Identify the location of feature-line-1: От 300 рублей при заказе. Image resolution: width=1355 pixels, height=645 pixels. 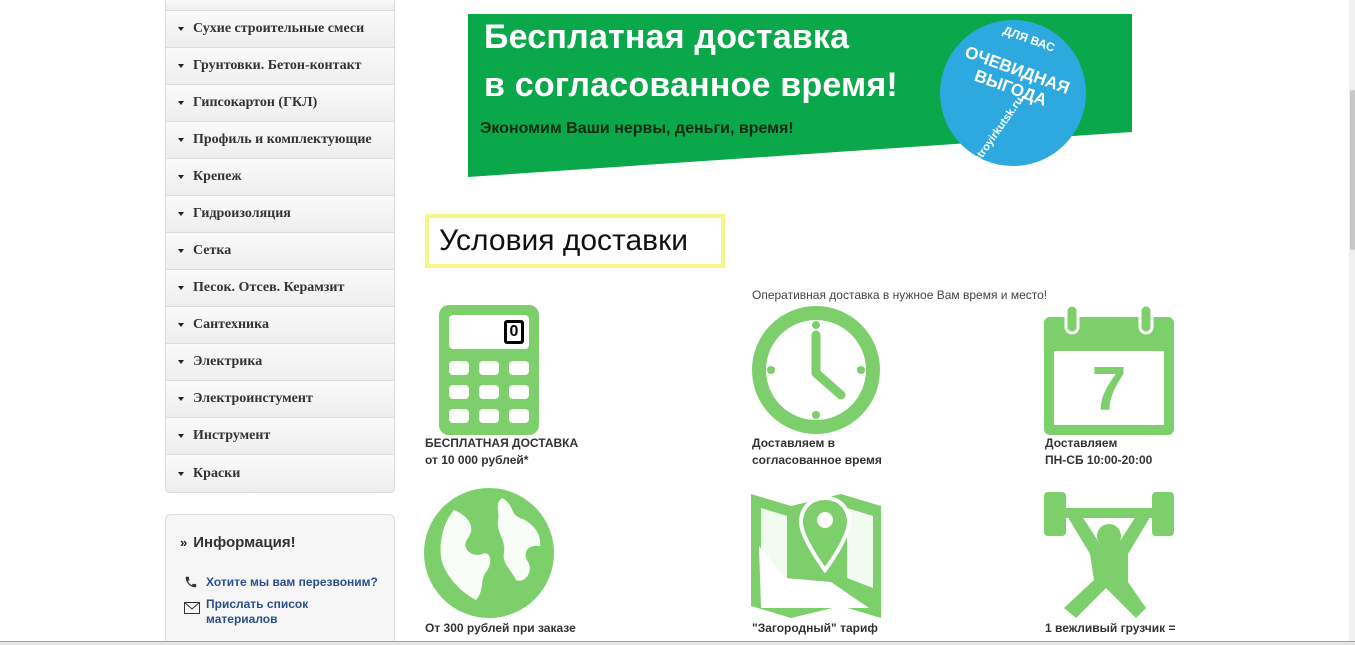
(500, 628).